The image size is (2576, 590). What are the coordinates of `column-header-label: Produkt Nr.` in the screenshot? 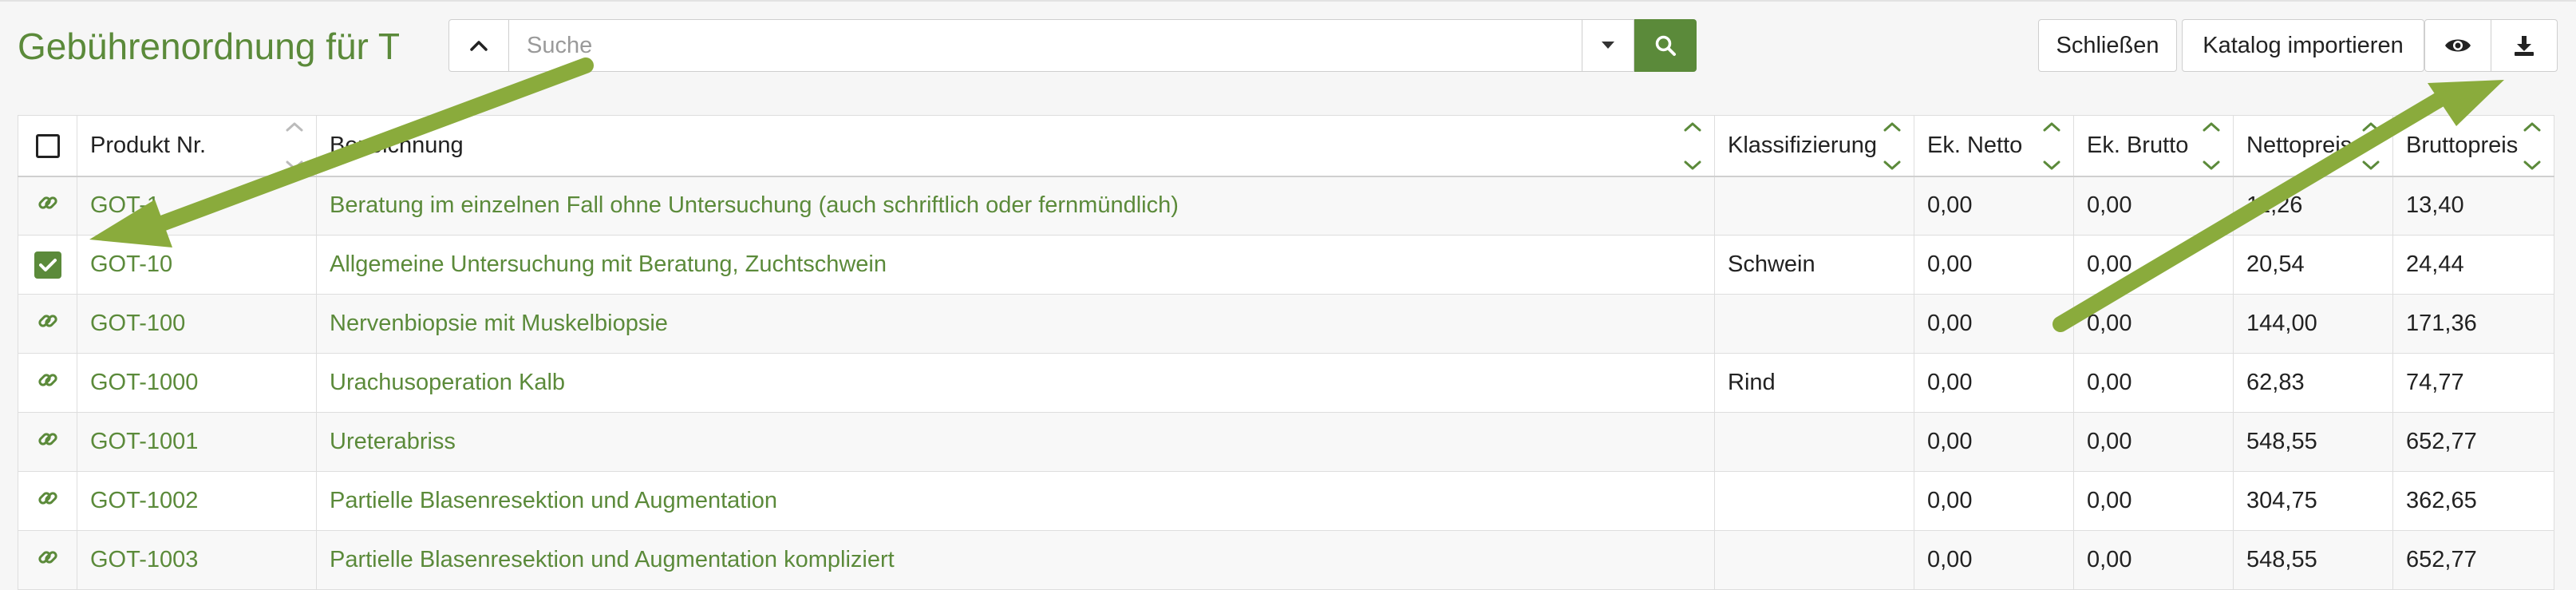 It's located at (148, 145).